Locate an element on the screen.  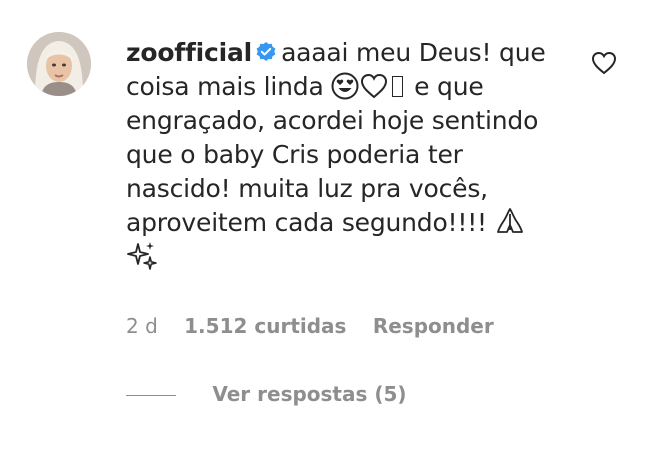
profile-photo is located at coordinates (59, 64).